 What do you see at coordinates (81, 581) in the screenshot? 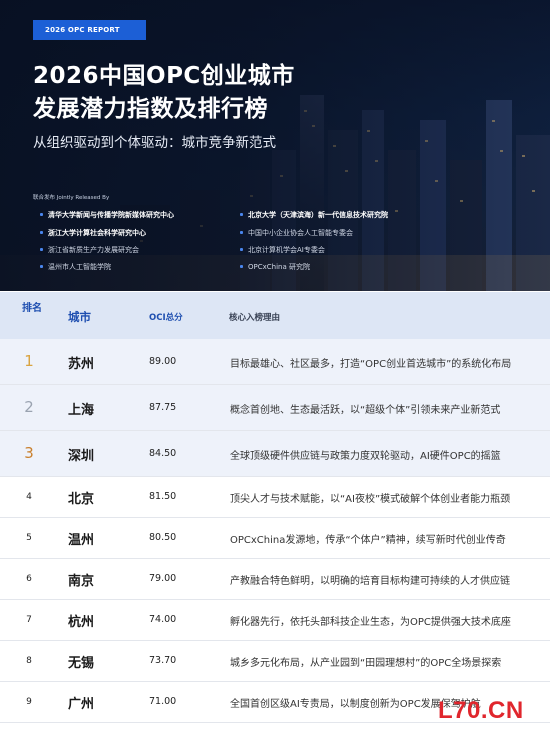
I see `city-cell: 南京` at bounding box center [81, 581].